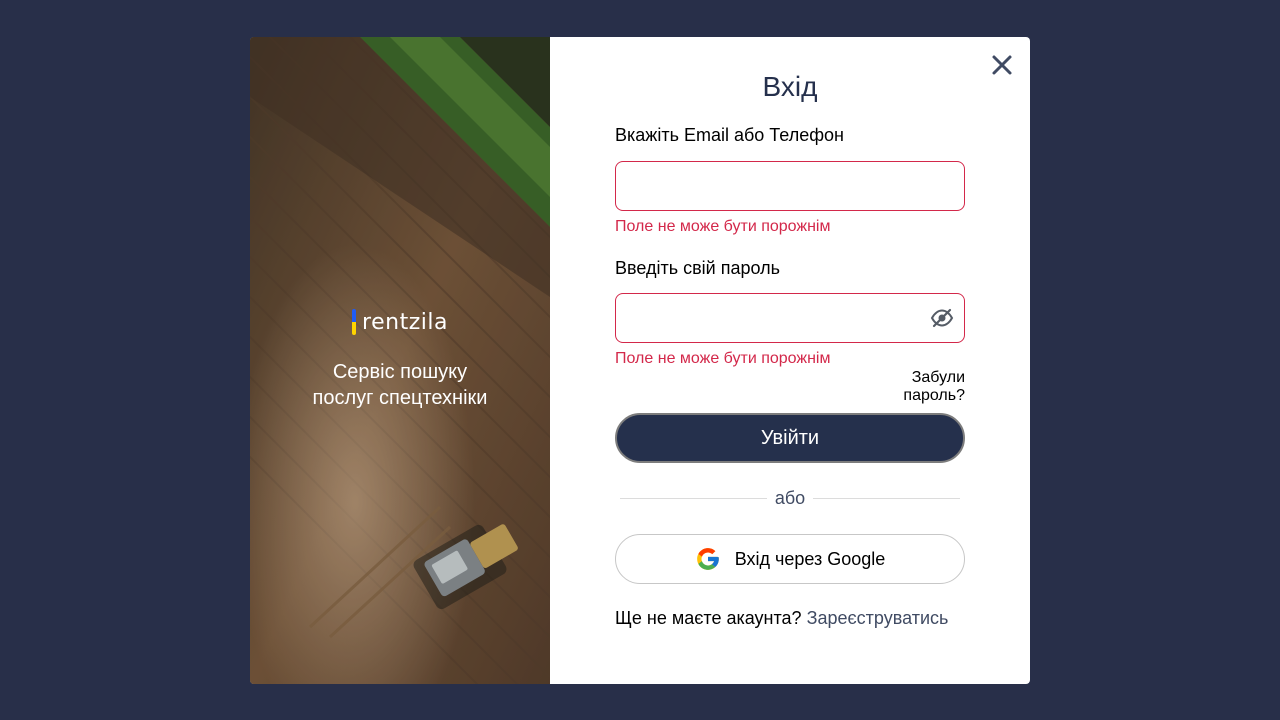  What do you see at coordinates (708, 618) in the screenshot?
I see `signup-prompt: Ще не маєте акаунта?` at bounding box center [708, 618].